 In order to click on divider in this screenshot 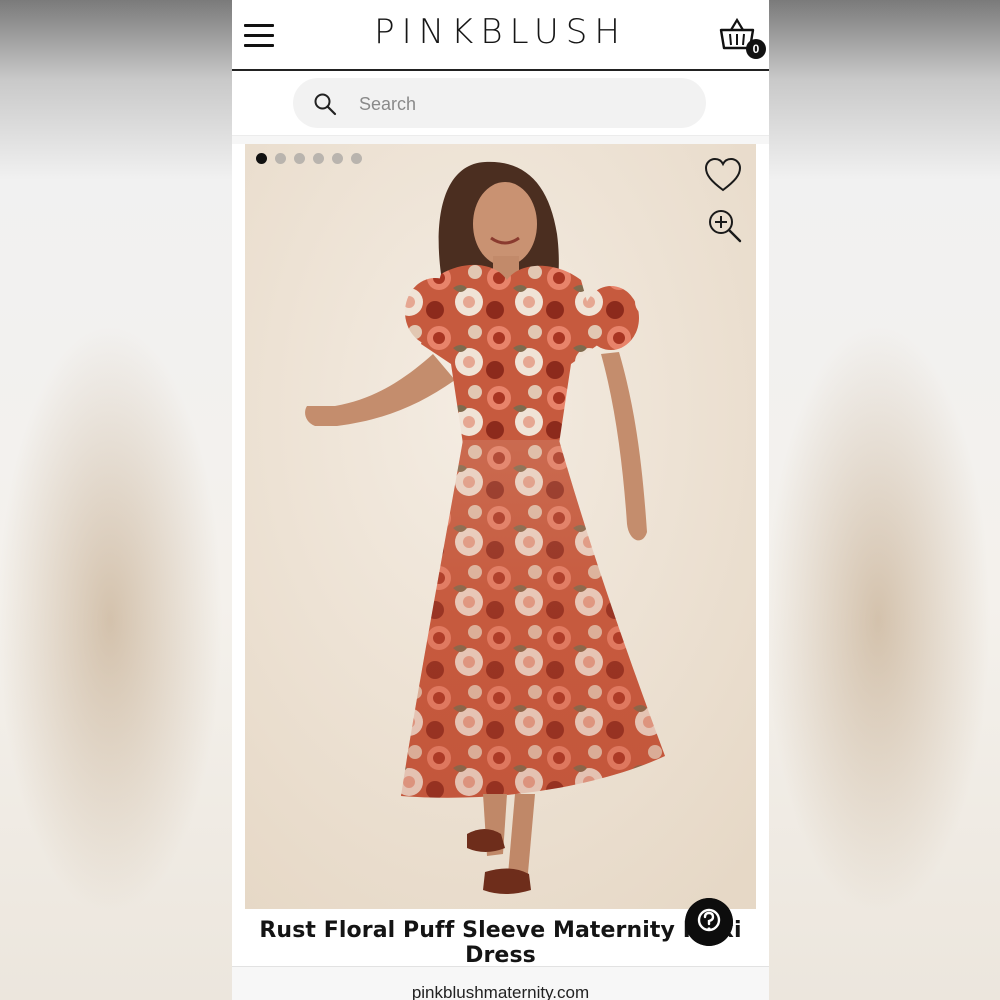, I will do `click(500, 140)`.